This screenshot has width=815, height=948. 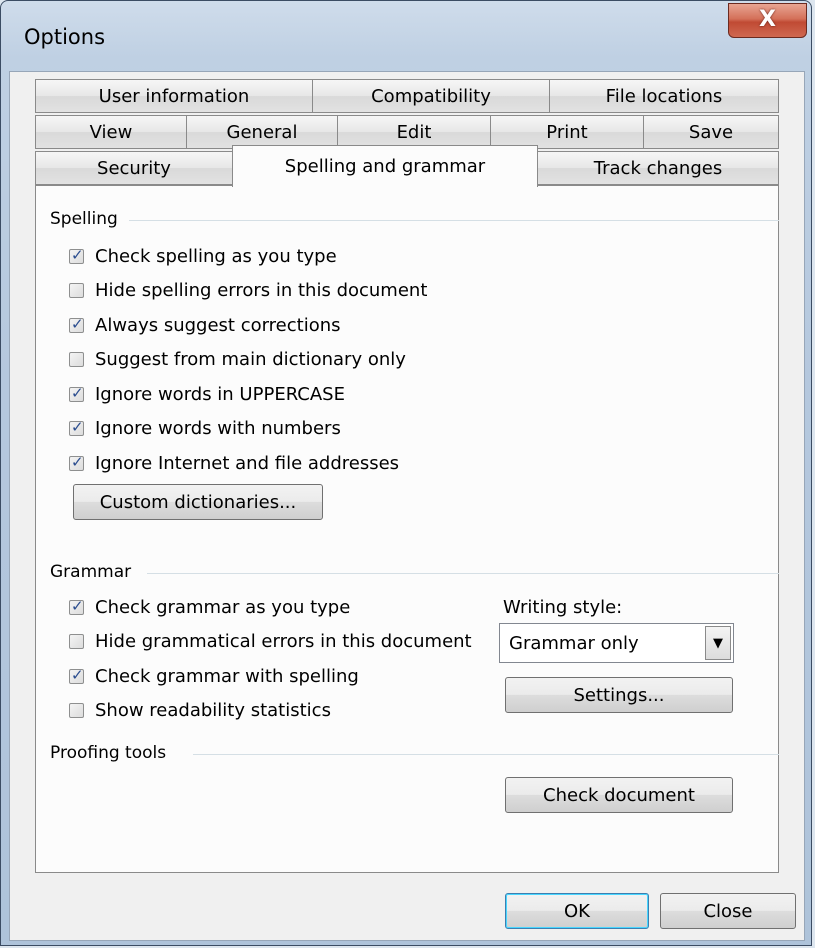 I want to click on tab-security: Security, so click(x=134, y=168).